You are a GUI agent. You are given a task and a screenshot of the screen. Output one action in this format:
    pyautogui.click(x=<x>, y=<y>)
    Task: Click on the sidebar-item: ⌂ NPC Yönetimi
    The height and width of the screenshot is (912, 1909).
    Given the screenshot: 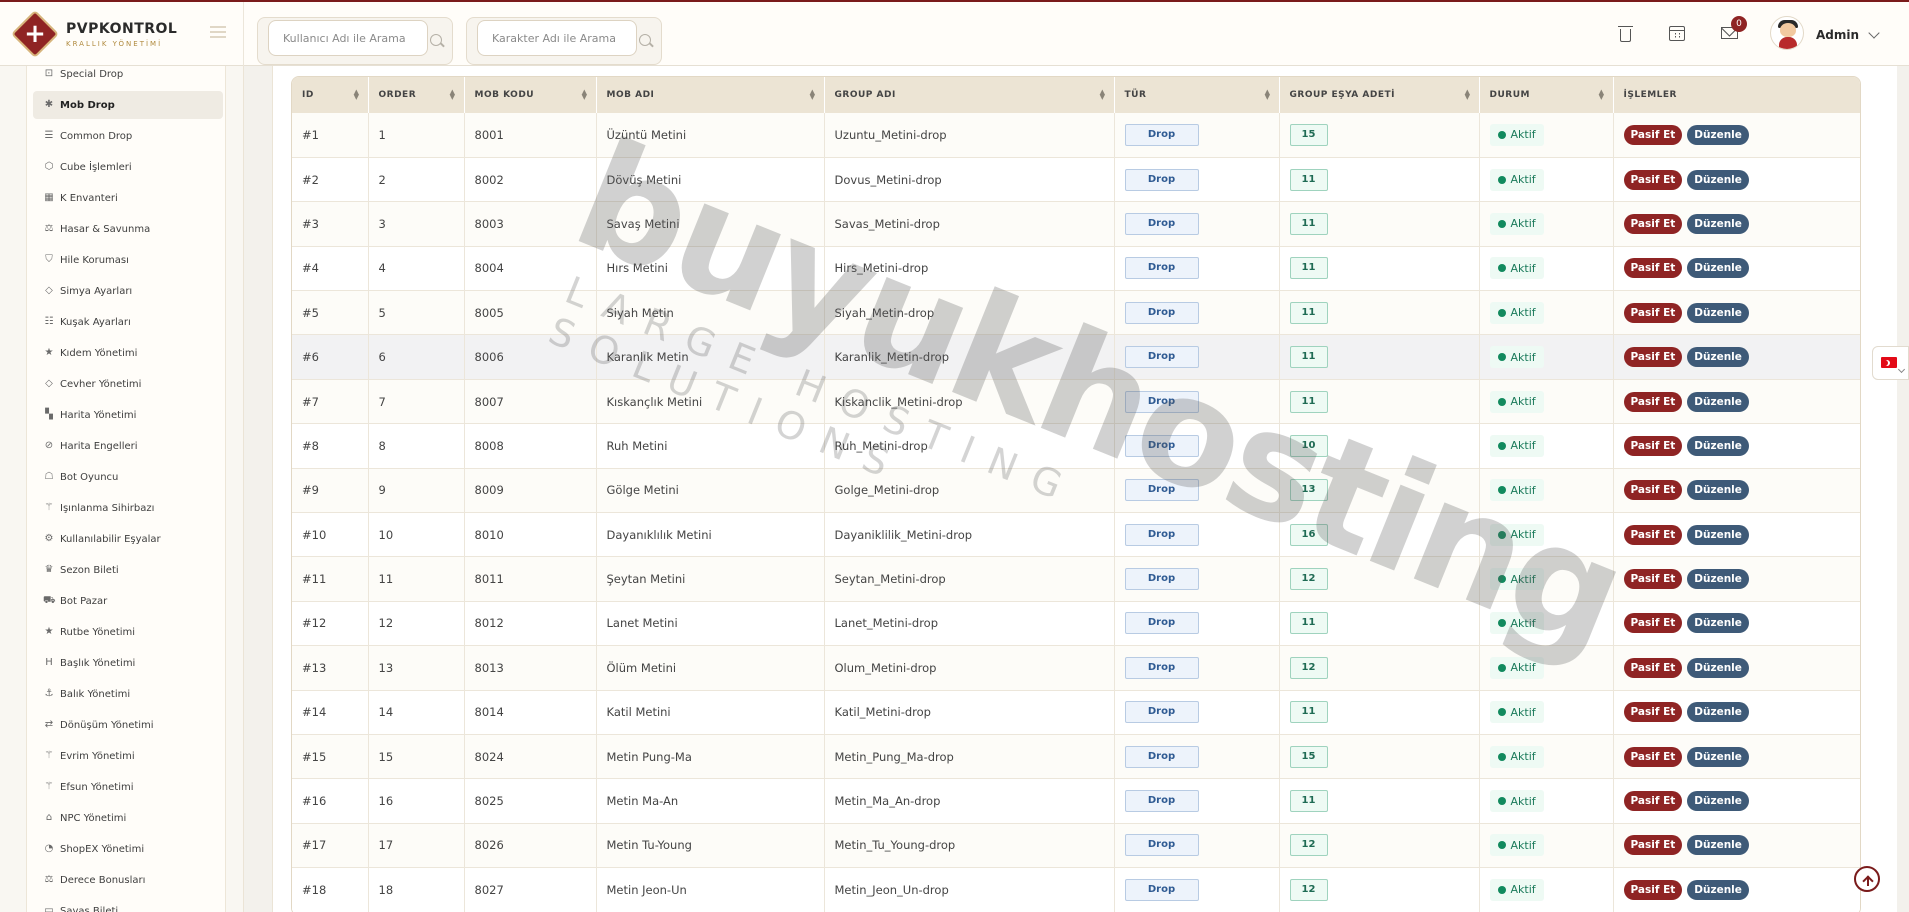 What is the action you would take?
    pyautogui.click(x=128, y=818)
    